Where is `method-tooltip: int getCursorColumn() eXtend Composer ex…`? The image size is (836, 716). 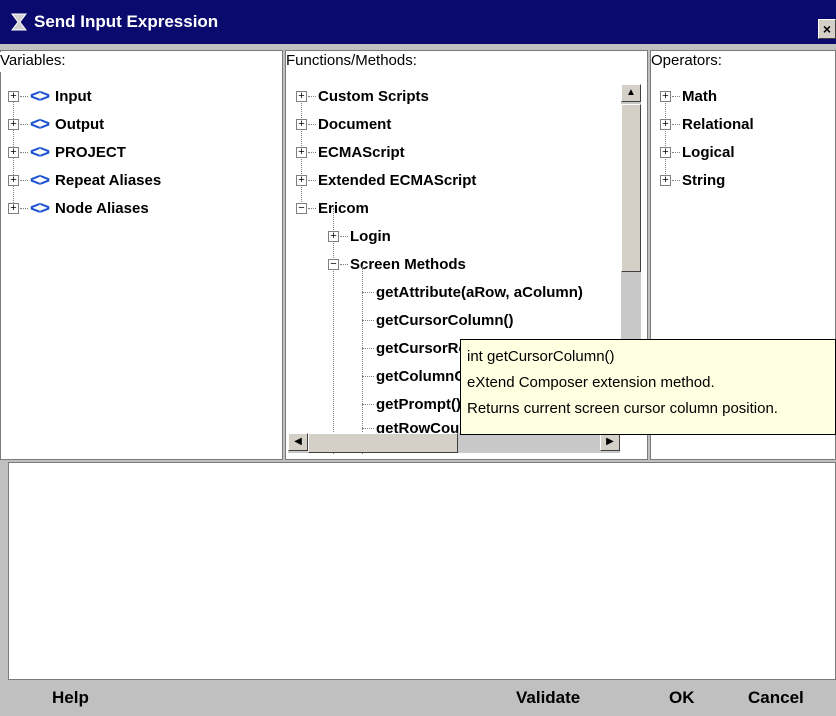
method-tooltip: int getCursorColumn() eXtend Composer ex… is located at coordinates (648, 387).